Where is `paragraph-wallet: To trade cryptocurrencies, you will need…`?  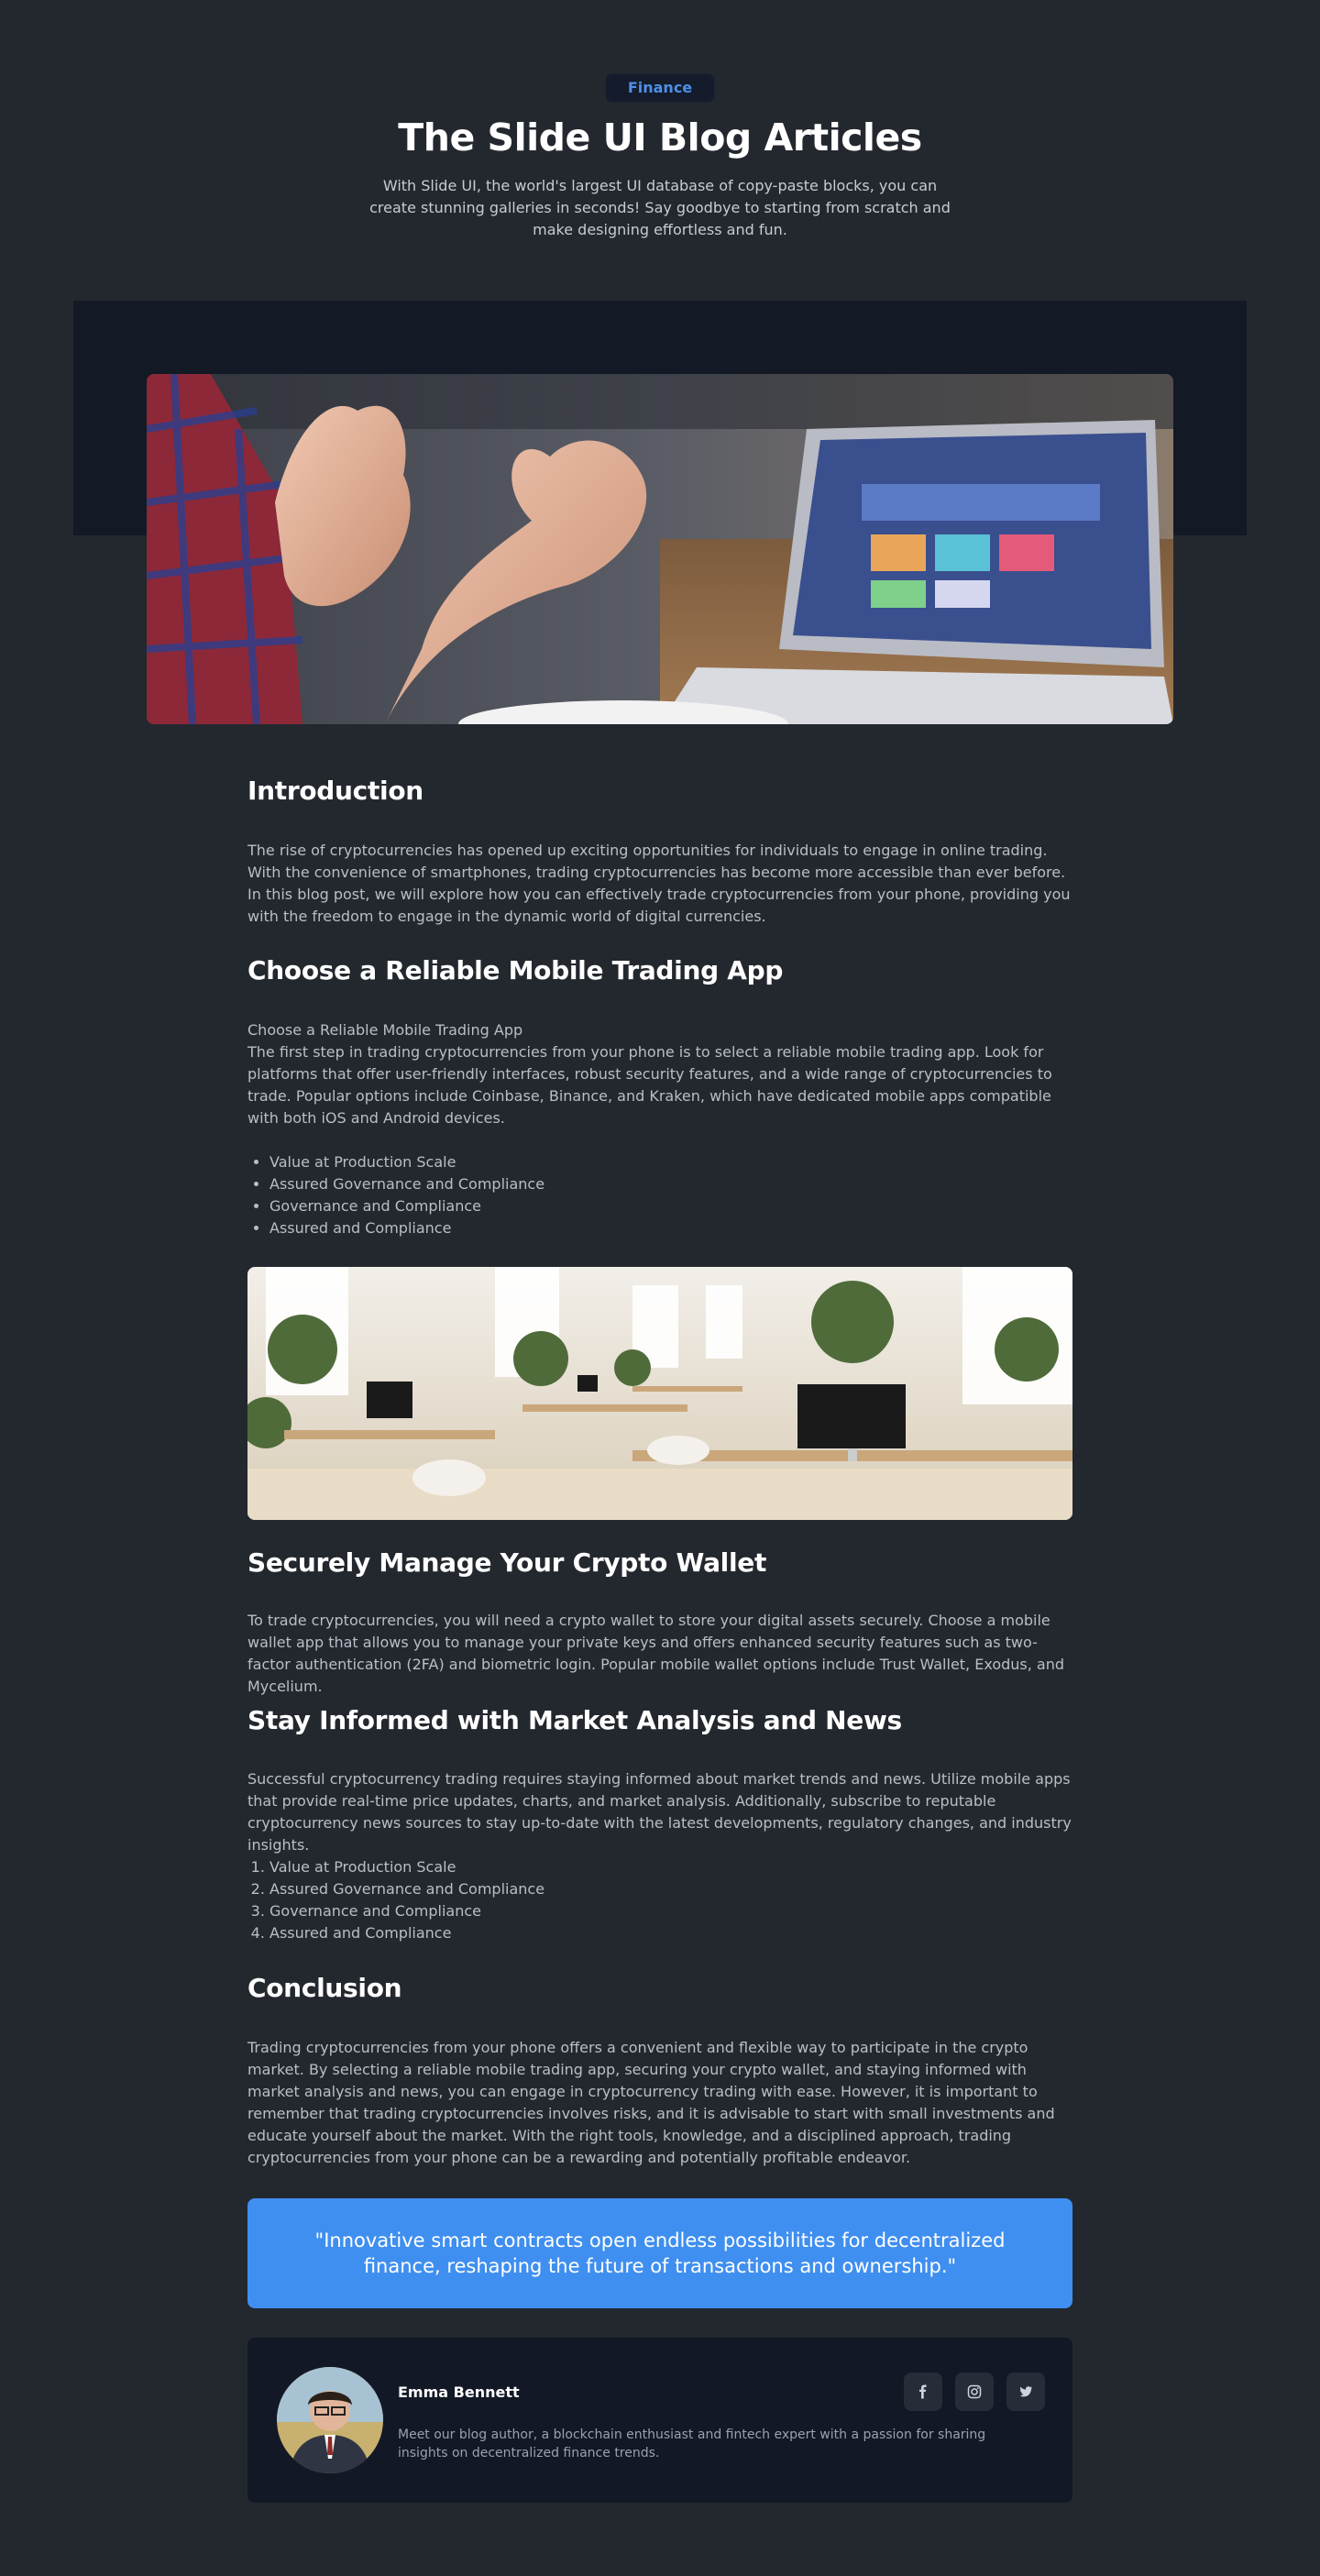 paragraph-wallet: To trade cryptocurrencies, you will need… is located at coordinates (656, 1653).